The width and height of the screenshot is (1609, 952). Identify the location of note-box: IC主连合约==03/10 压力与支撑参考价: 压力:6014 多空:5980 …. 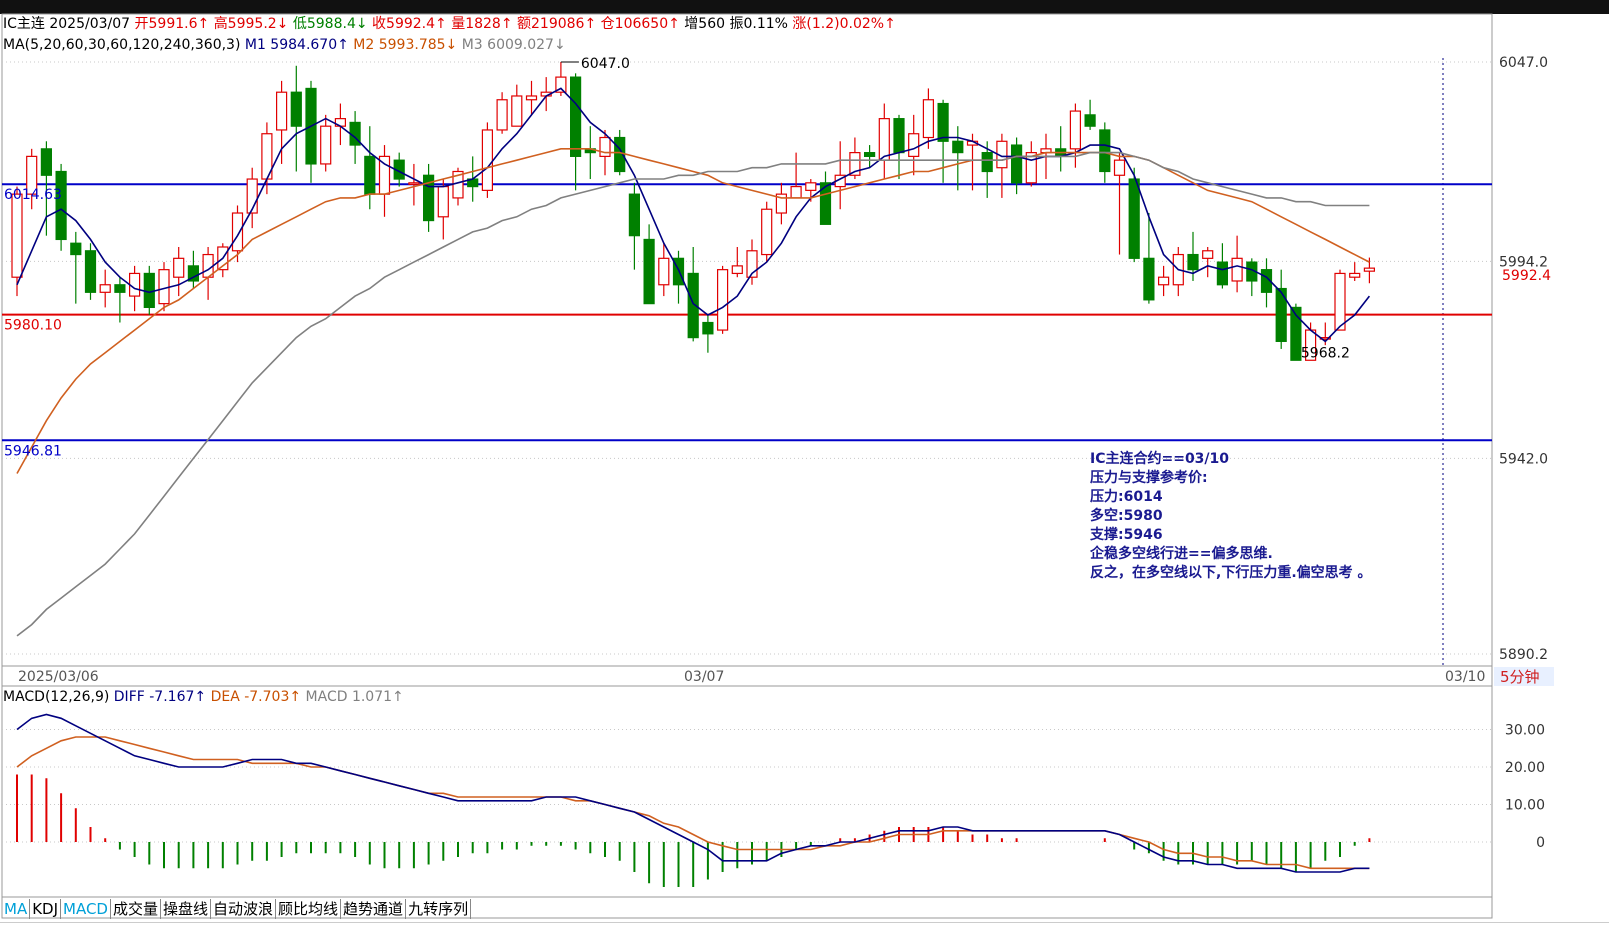
(1231, 516).